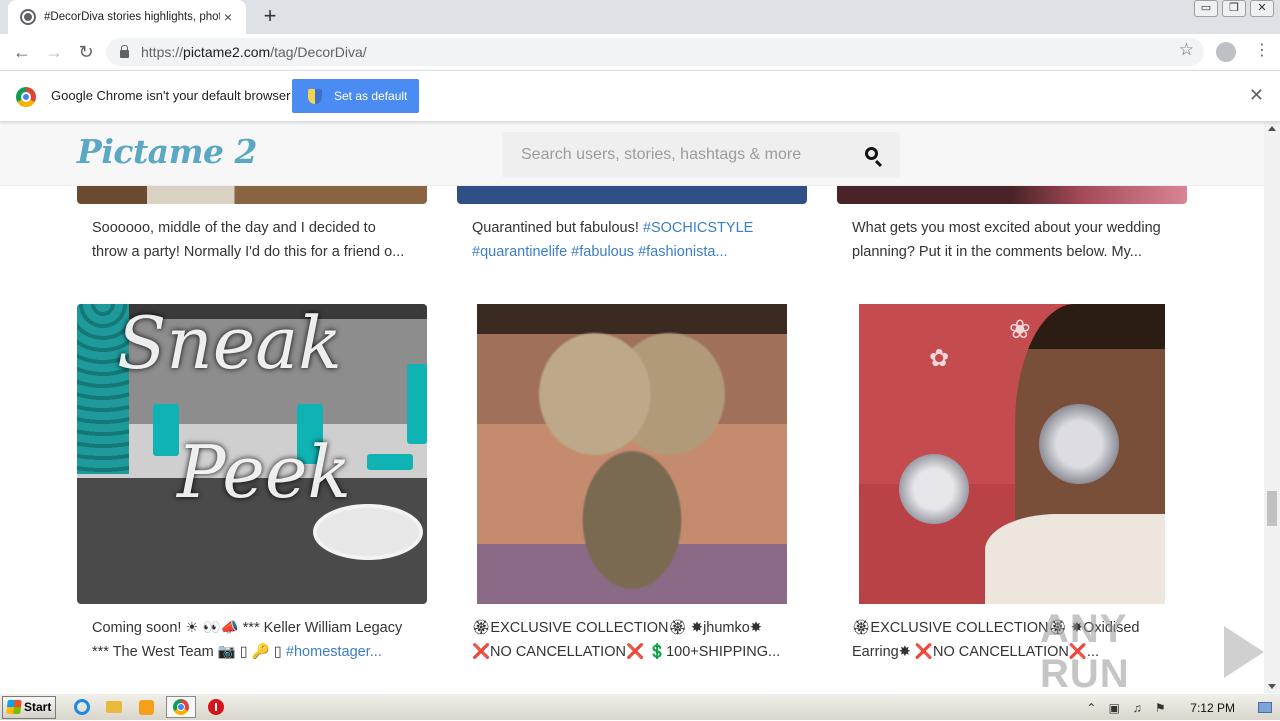  I want to click on watermark-text: ANY RUN, so click(1085, 650).